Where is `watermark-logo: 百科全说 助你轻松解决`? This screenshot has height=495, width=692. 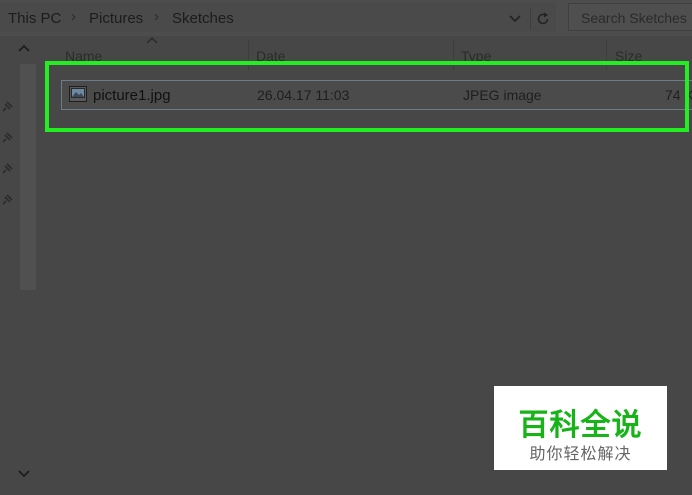 watermark-logo: 百科全说 助你轻松解决 is located at coordinates (580, 428).